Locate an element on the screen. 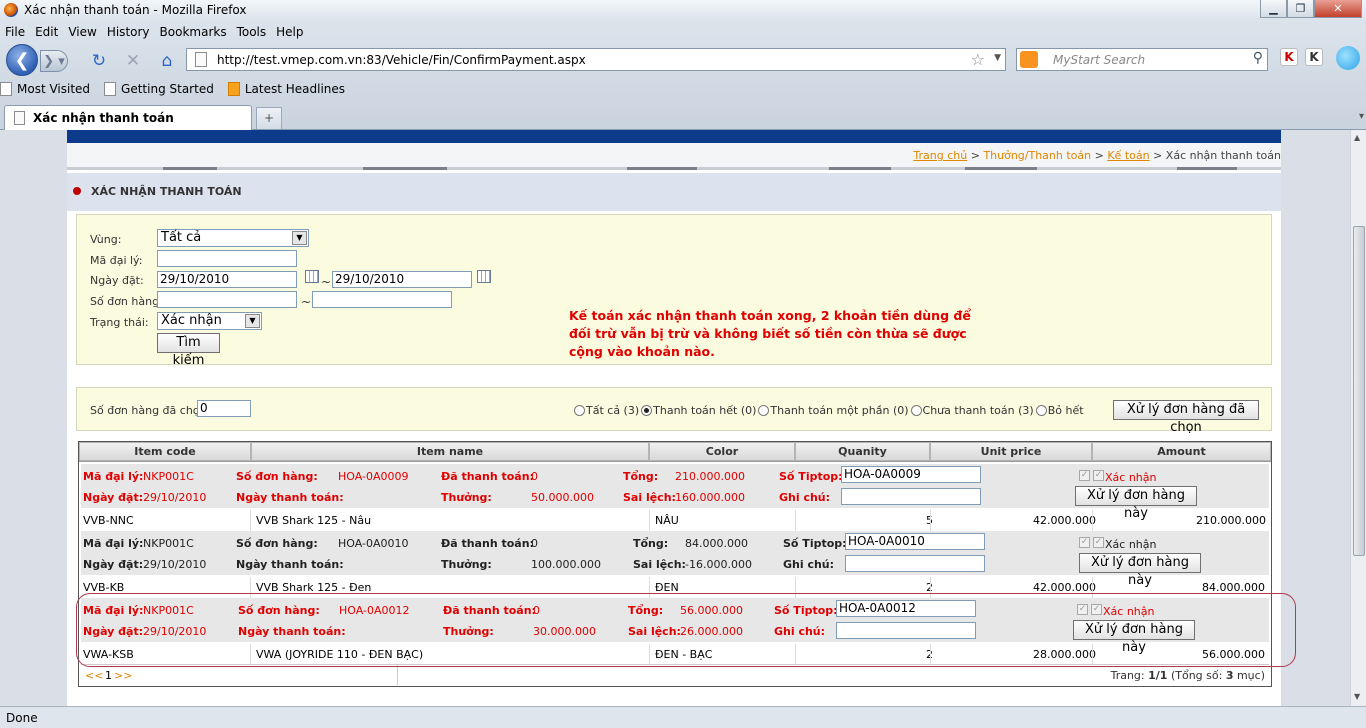  order-from-input is located at coordinates (227, 299).